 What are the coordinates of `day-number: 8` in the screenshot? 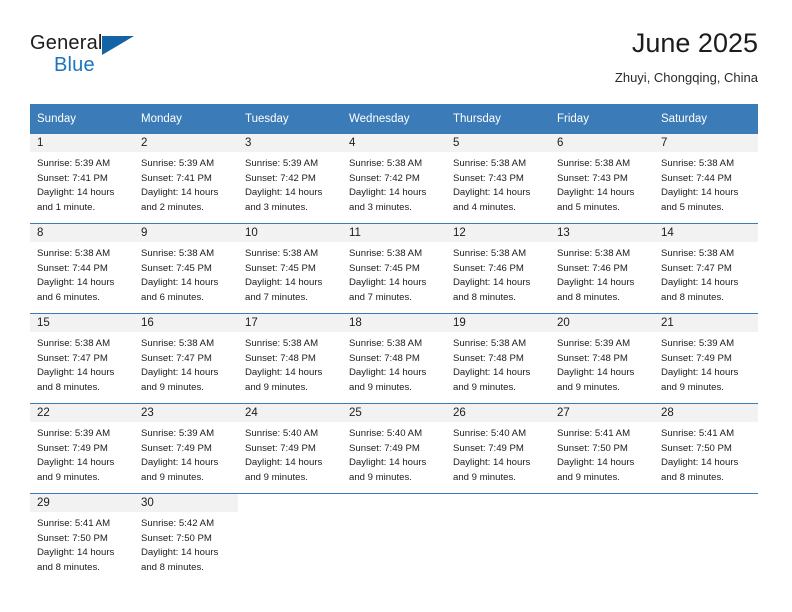 It's located at (82, 233).